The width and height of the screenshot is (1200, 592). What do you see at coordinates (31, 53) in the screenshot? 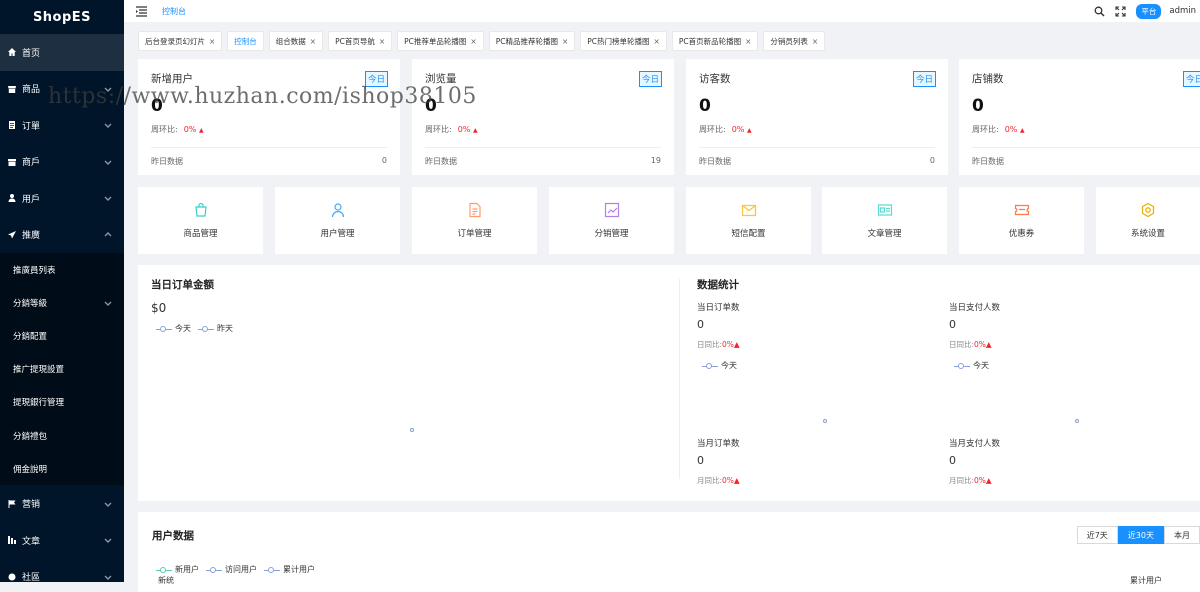
I see `sidebar-item-label: 首页` at bounding box center [31, 53].